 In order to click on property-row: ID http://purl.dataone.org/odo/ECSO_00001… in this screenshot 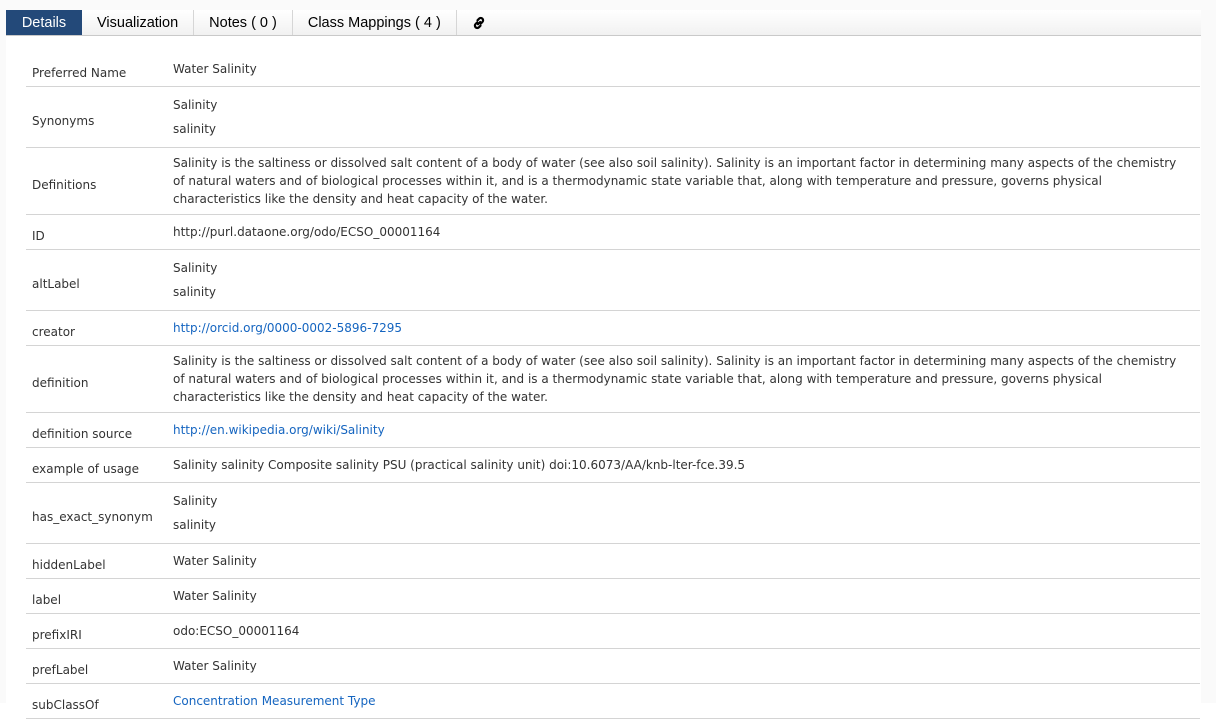, I will do `click(613, 232)`.